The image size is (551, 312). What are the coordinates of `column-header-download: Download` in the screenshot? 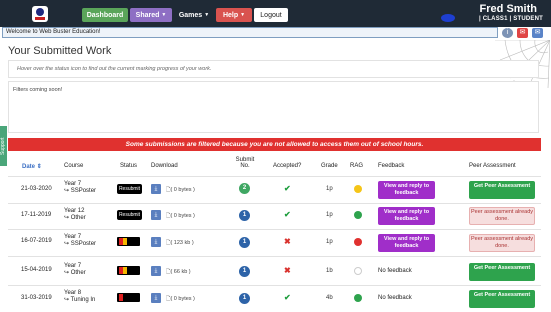 It's located at (164, 166).